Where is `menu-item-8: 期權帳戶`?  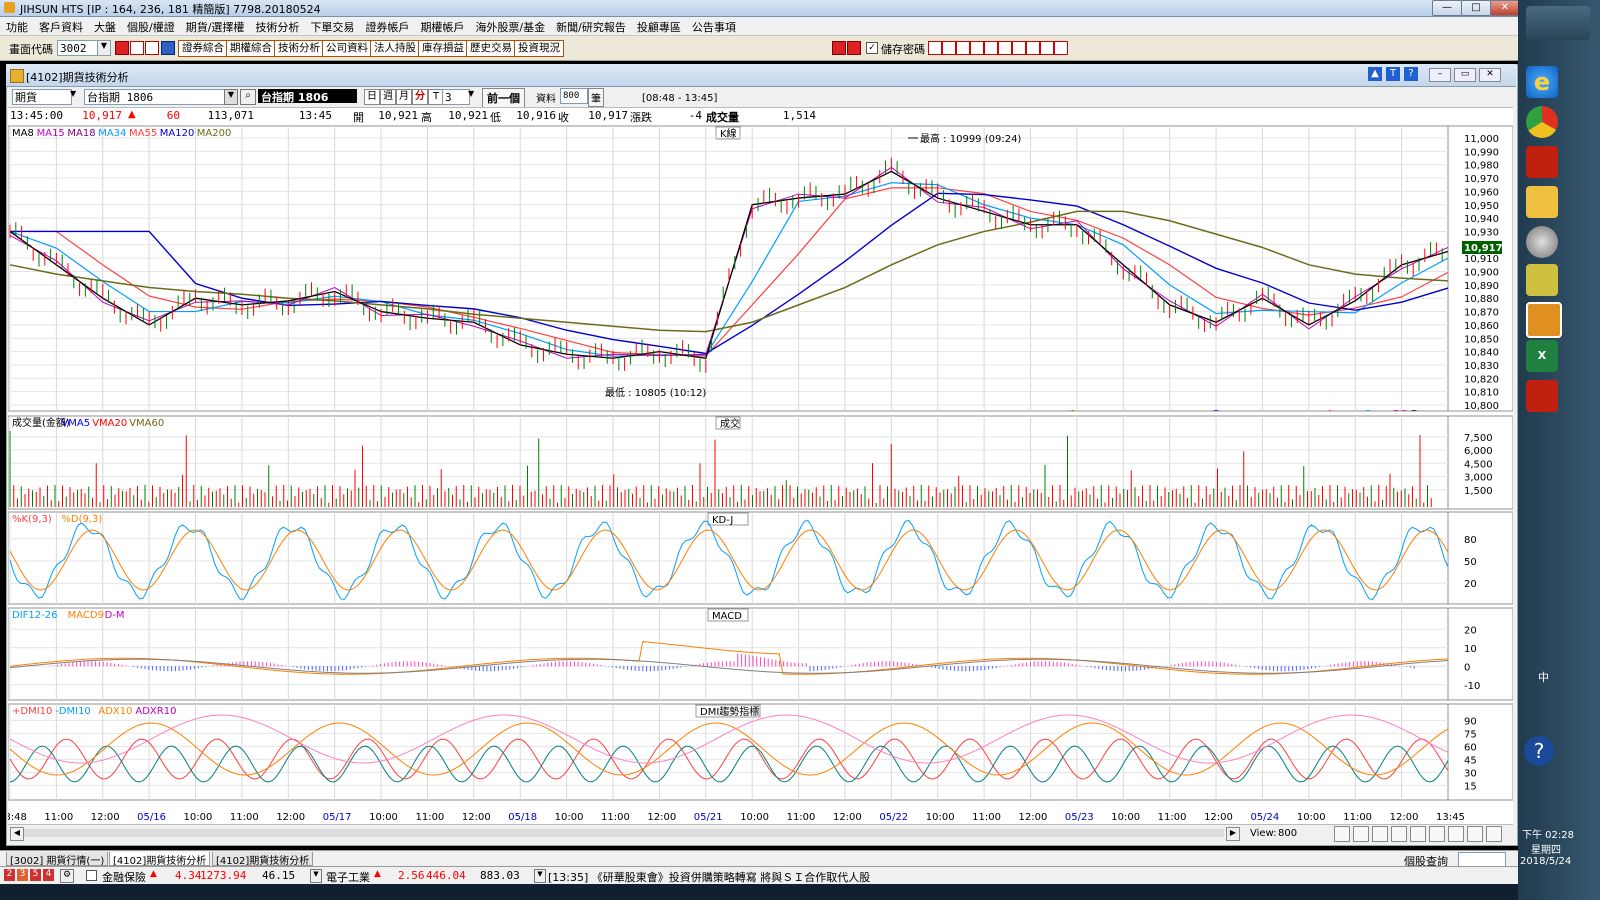
menu-item-8: 期權帳戶 is located at coordinates (441, 26).